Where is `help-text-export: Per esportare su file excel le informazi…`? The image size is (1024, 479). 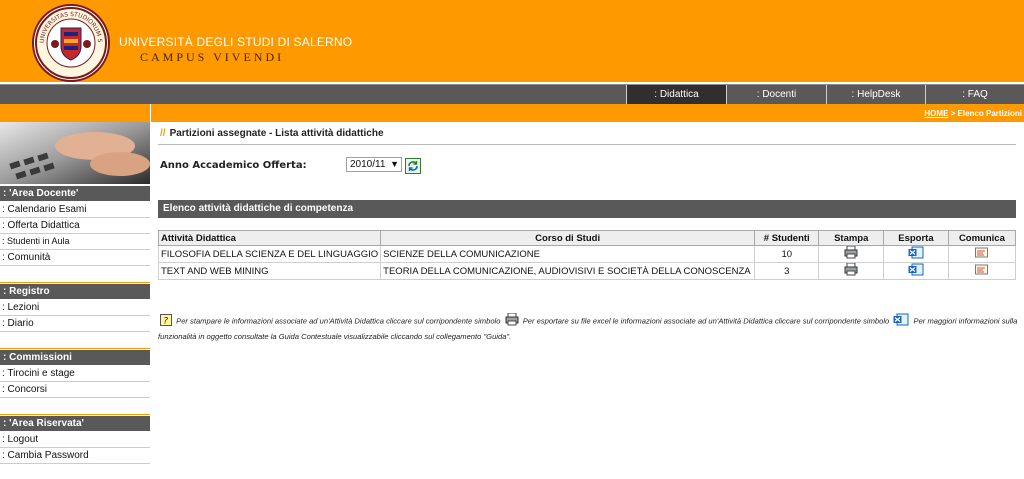
help-text-export: Per esportare su file excel le informazi… is located at coordinates (706, 321).